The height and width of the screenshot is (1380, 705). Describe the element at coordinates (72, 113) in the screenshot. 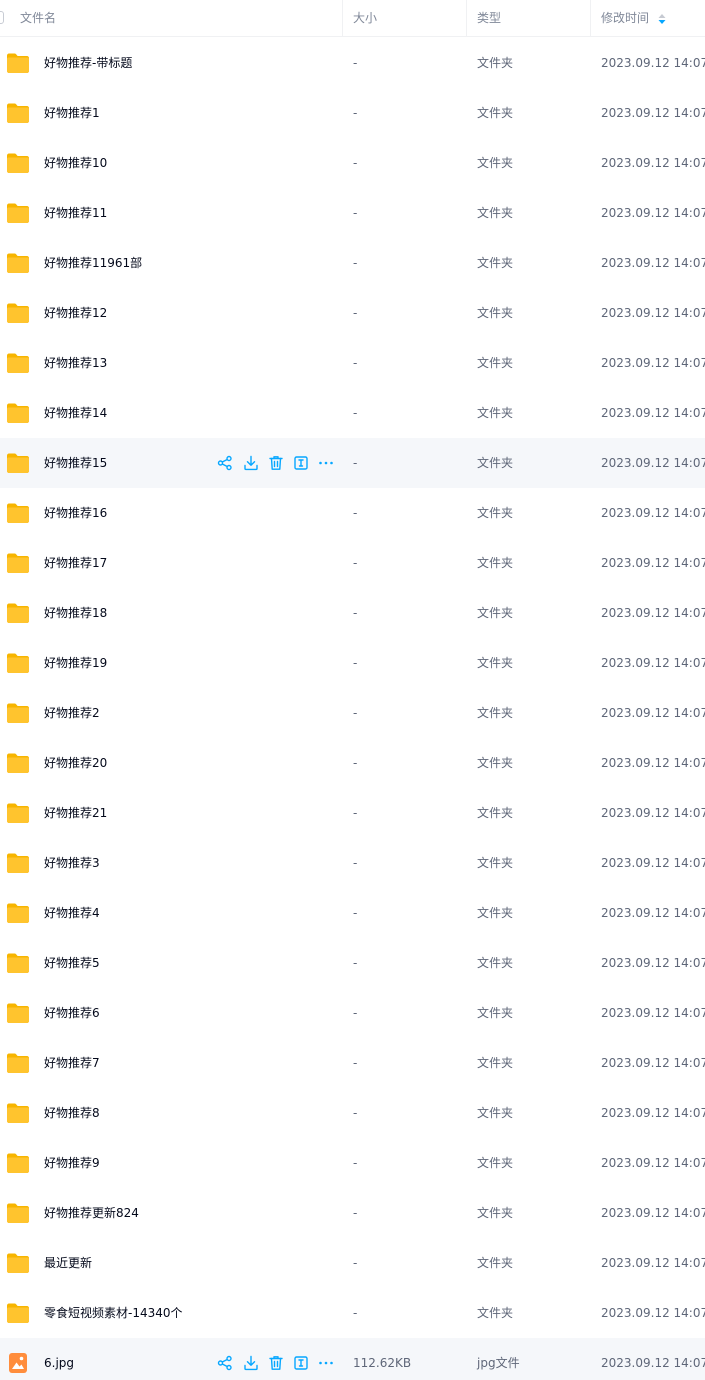

I see `file-name-link: 好物推荐1` at that location.